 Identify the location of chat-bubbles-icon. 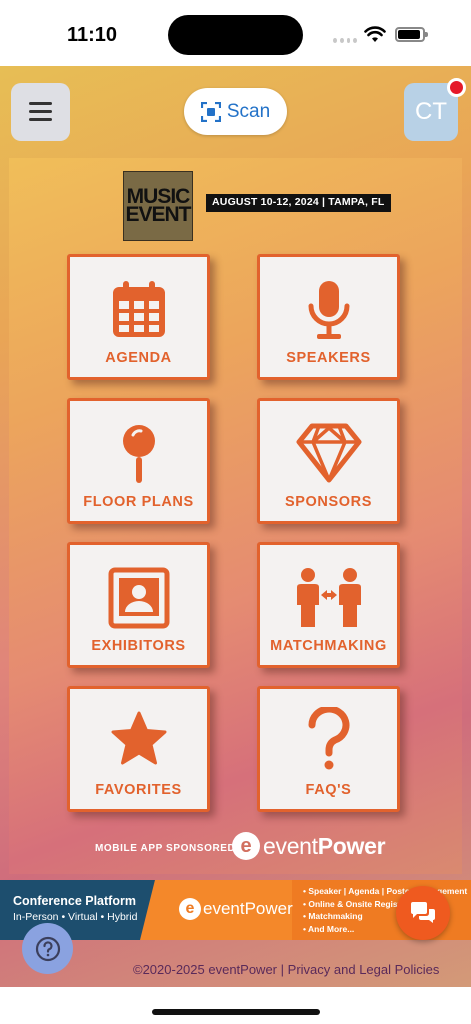
(423, 912).